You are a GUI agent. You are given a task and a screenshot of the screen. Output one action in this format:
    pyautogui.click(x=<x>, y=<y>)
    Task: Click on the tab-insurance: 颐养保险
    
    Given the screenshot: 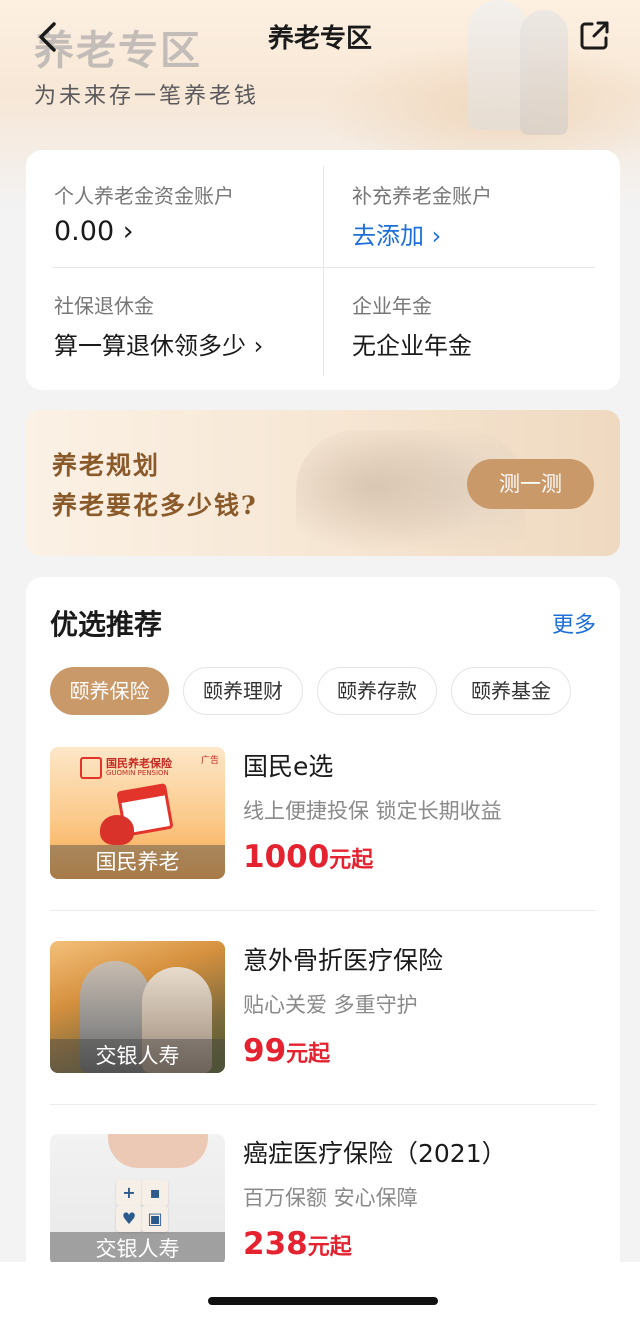 What is the action you would take?
    pyautogui.click(x=109, y=691)
    